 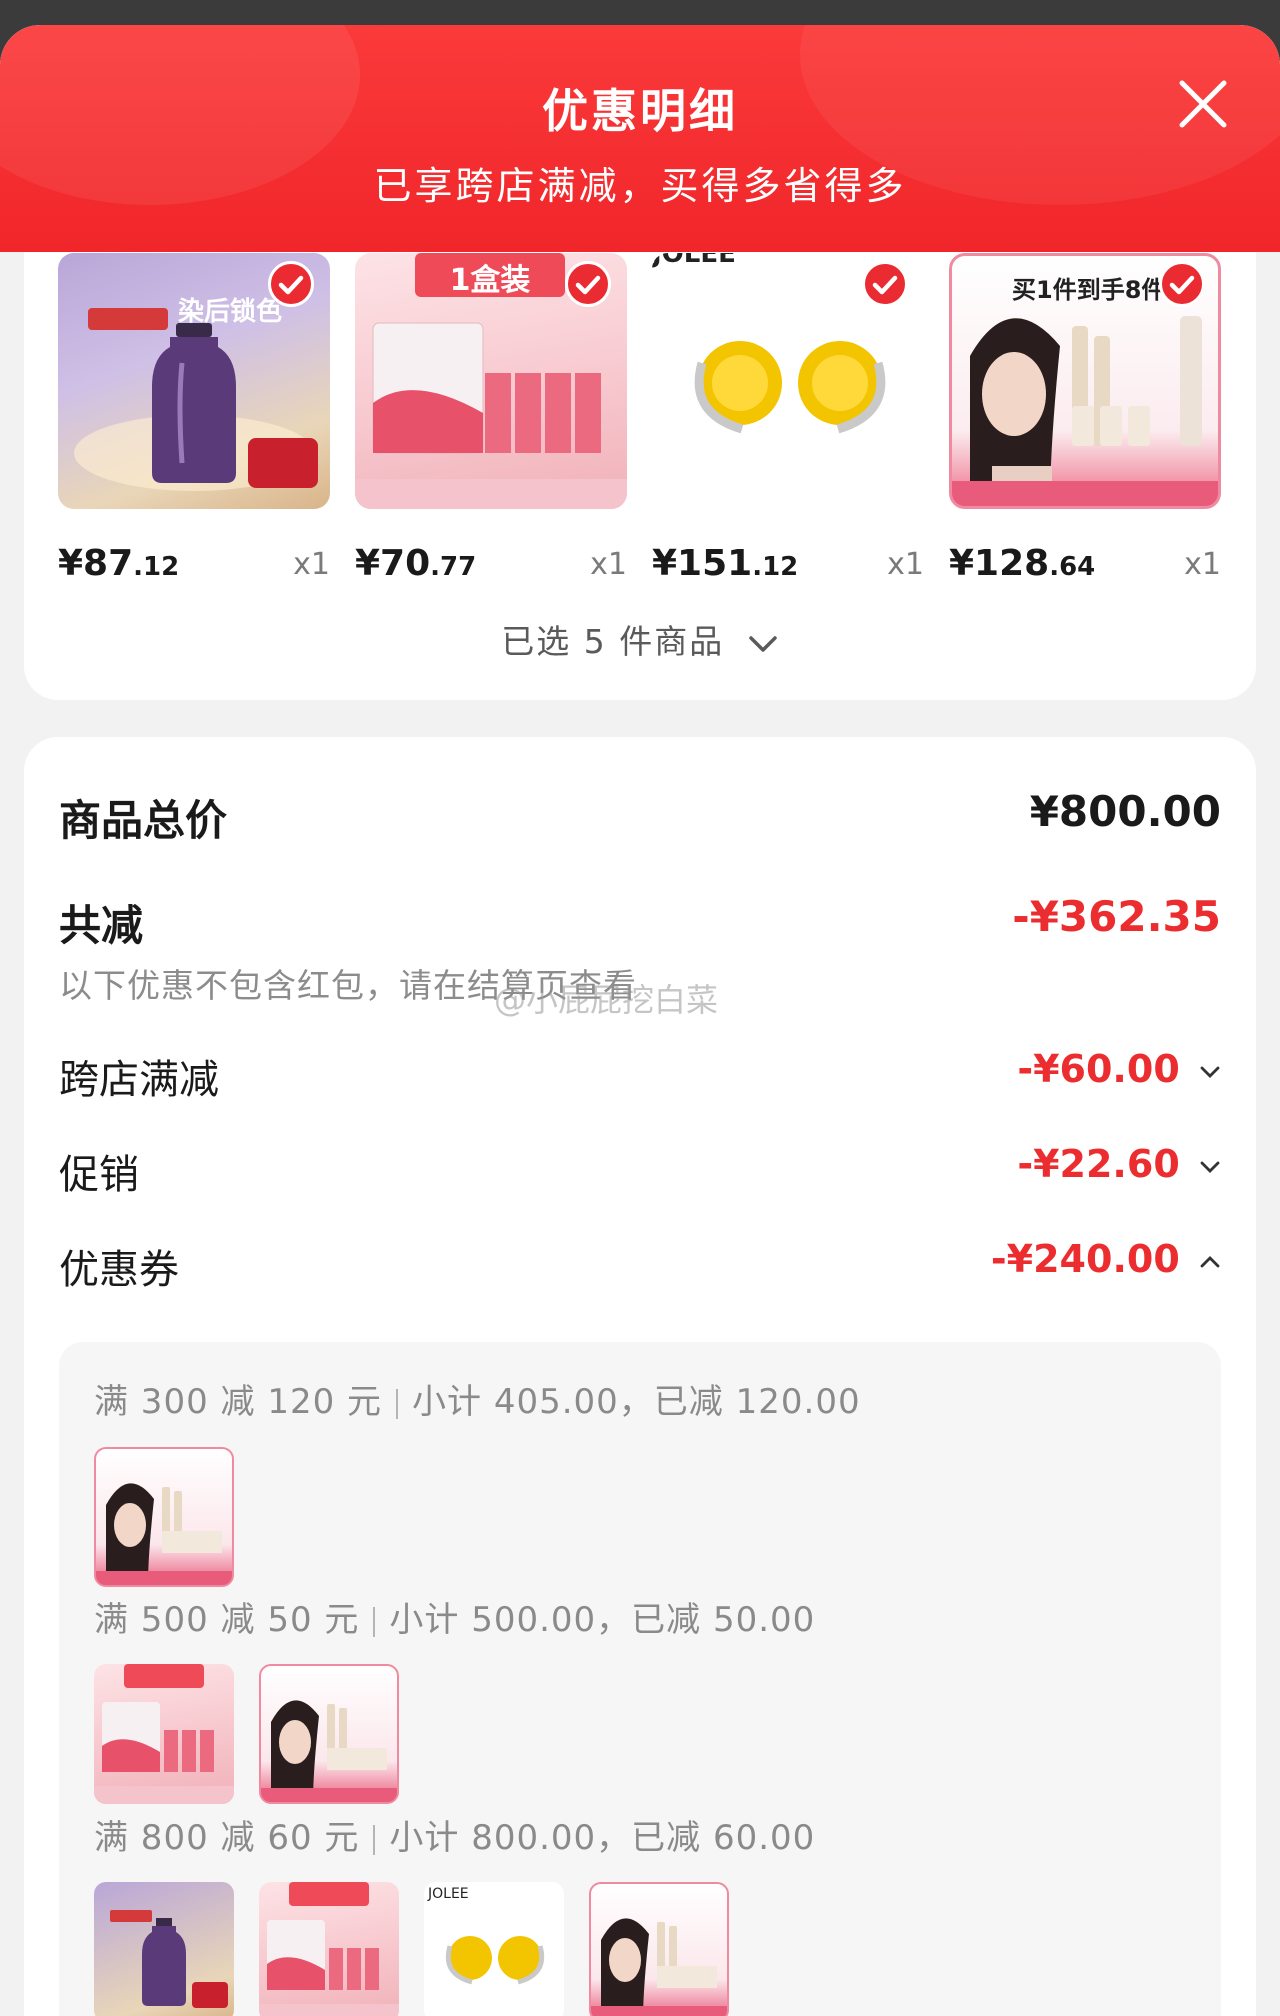 What do you see at coordinates (194, 566) in the screenshot?
I see `product-price-row: ¥87.12 x1` at bounding box center [194, 566].